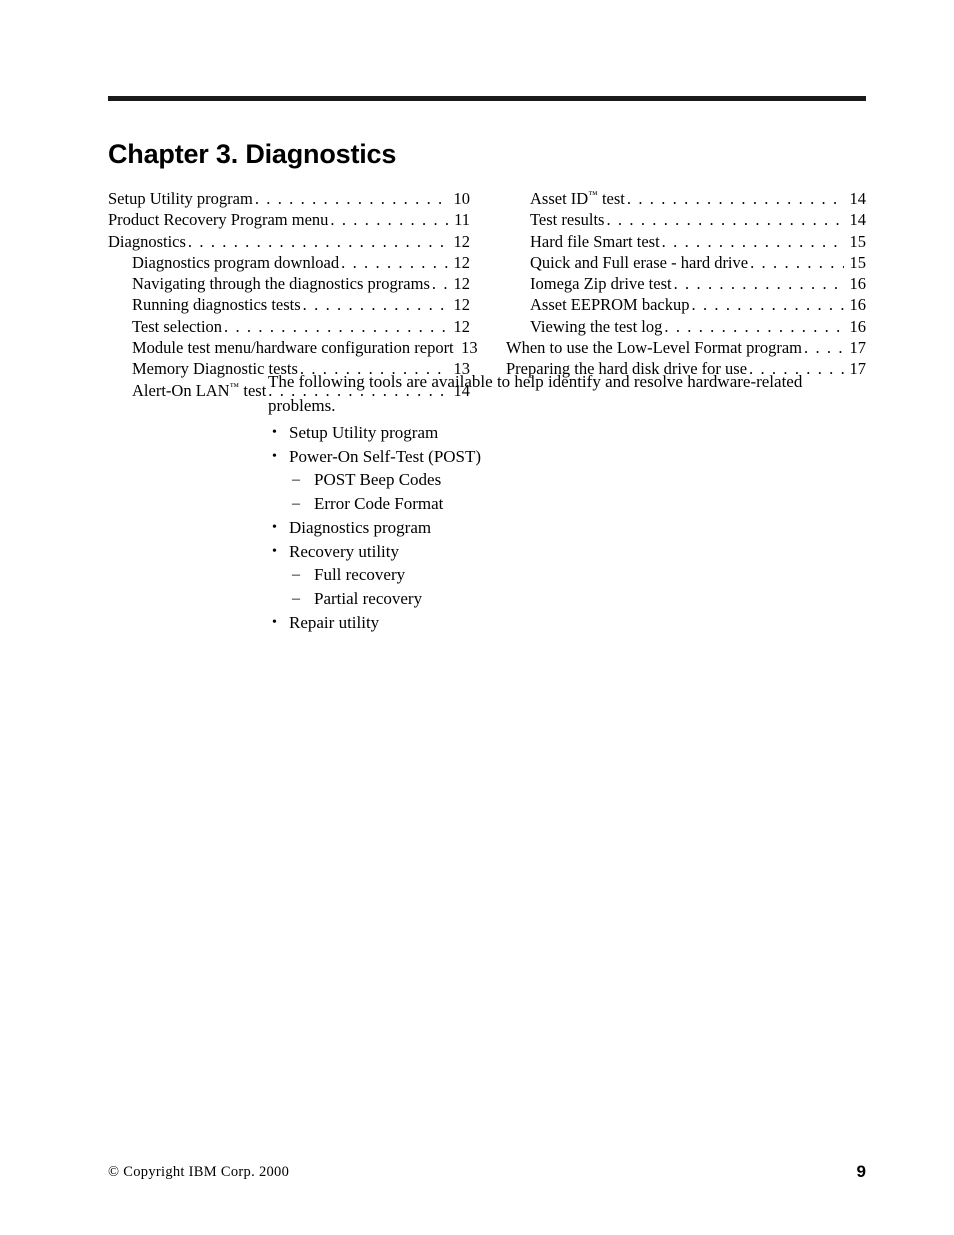  Describe the element at coordinates (180, 198) in the screenshot. I see `toc-entry-label: Setup Utility program` at that location.